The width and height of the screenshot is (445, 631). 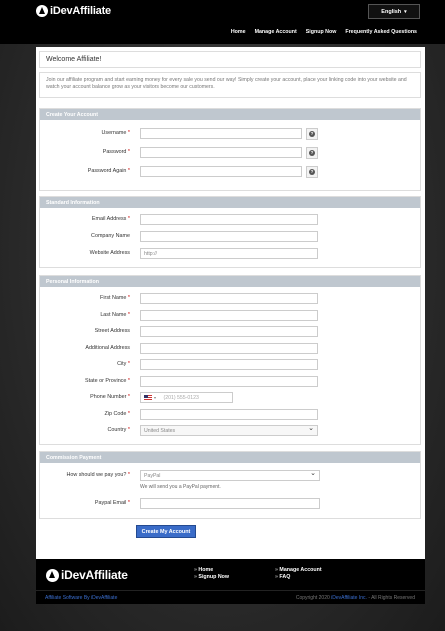 I want to click on first-name-row: First Name *, so click(x=230, y=299).